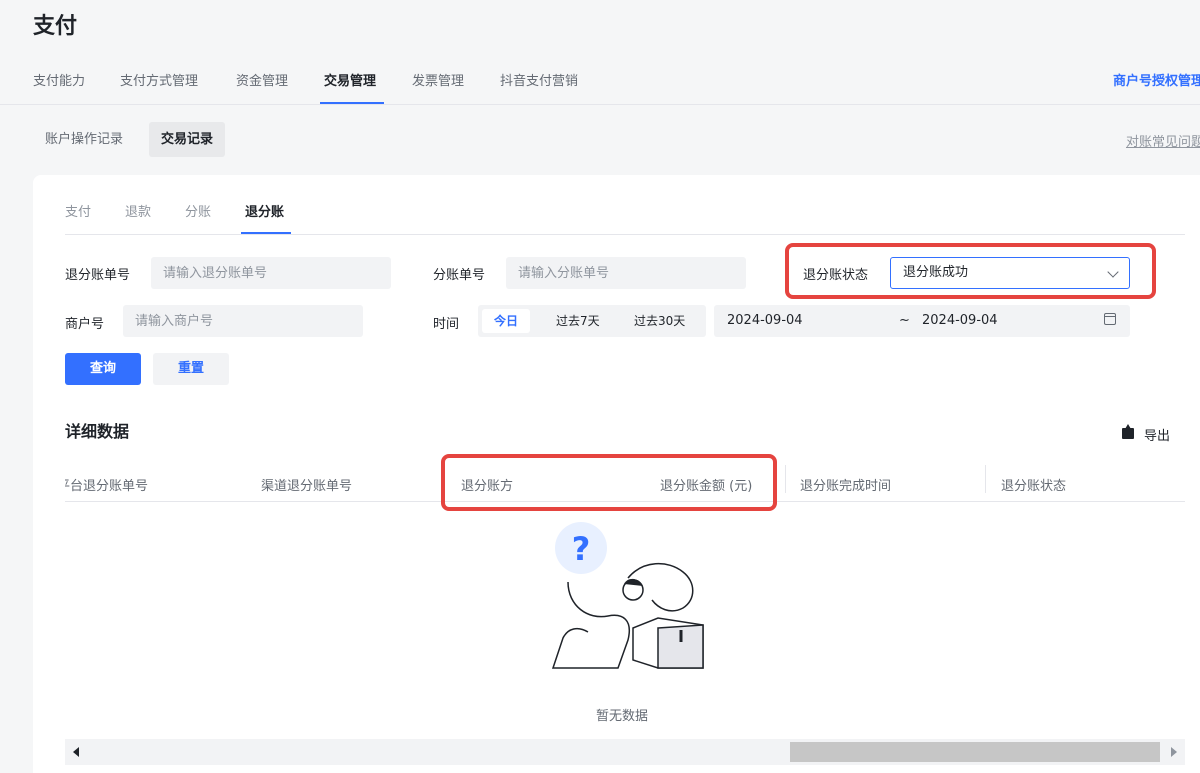  I want to click on inner-tab-split-refund: 退分账, so click(264, 210).